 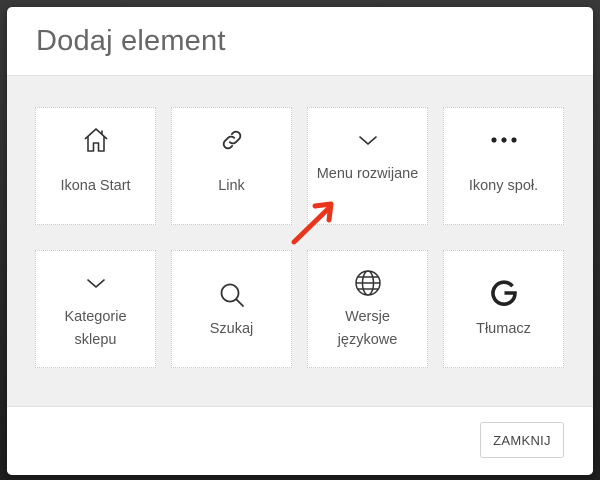 What do you see at coordinates (232, 140) in the screenshot?
I see `link-icon` at bounding box center [232, 140].